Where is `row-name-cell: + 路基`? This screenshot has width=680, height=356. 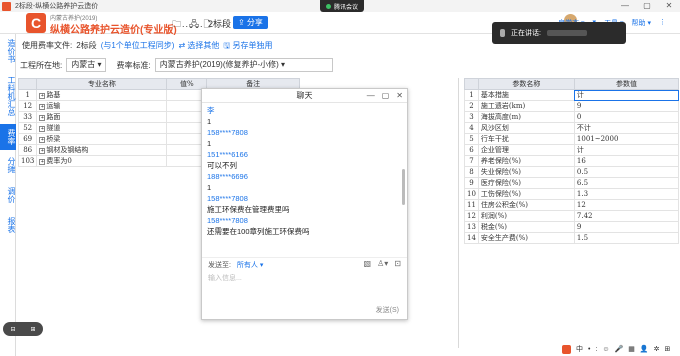
row-name-cell: + 路基 is located at coordinates (102, 95).